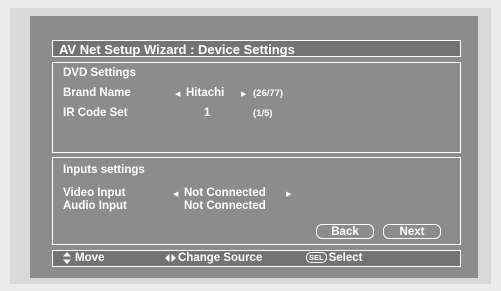 This screenshot has width=501, height=291. I want to click on sel-key-icon: SEL, so click(316, 257).